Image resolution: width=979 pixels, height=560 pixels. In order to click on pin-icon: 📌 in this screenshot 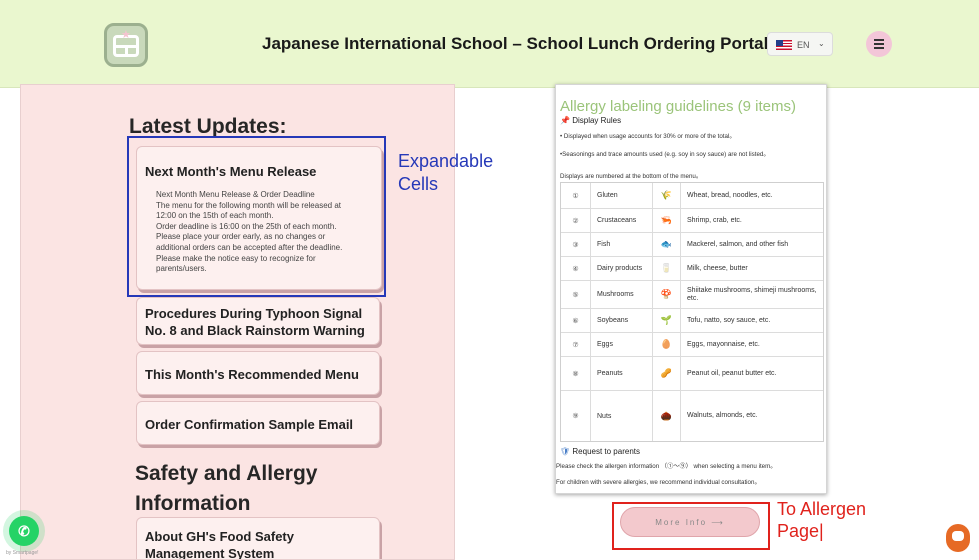, I will do `click(565, 120)`.